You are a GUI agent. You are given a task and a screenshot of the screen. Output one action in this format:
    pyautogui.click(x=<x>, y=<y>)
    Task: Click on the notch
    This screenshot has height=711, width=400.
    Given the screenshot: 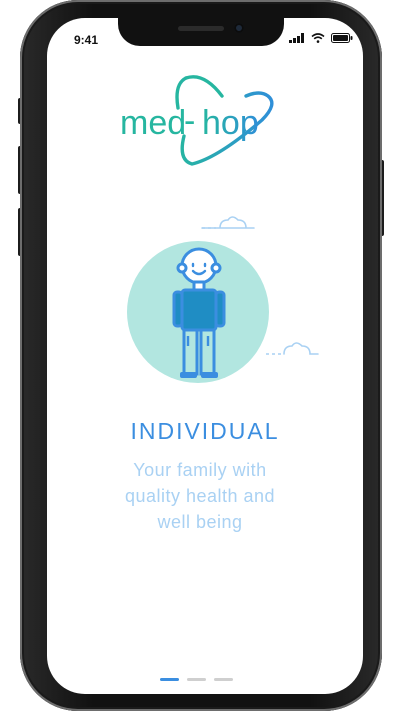 What is the action you would take?
    pyautogui.click(x=201, y=32)
    